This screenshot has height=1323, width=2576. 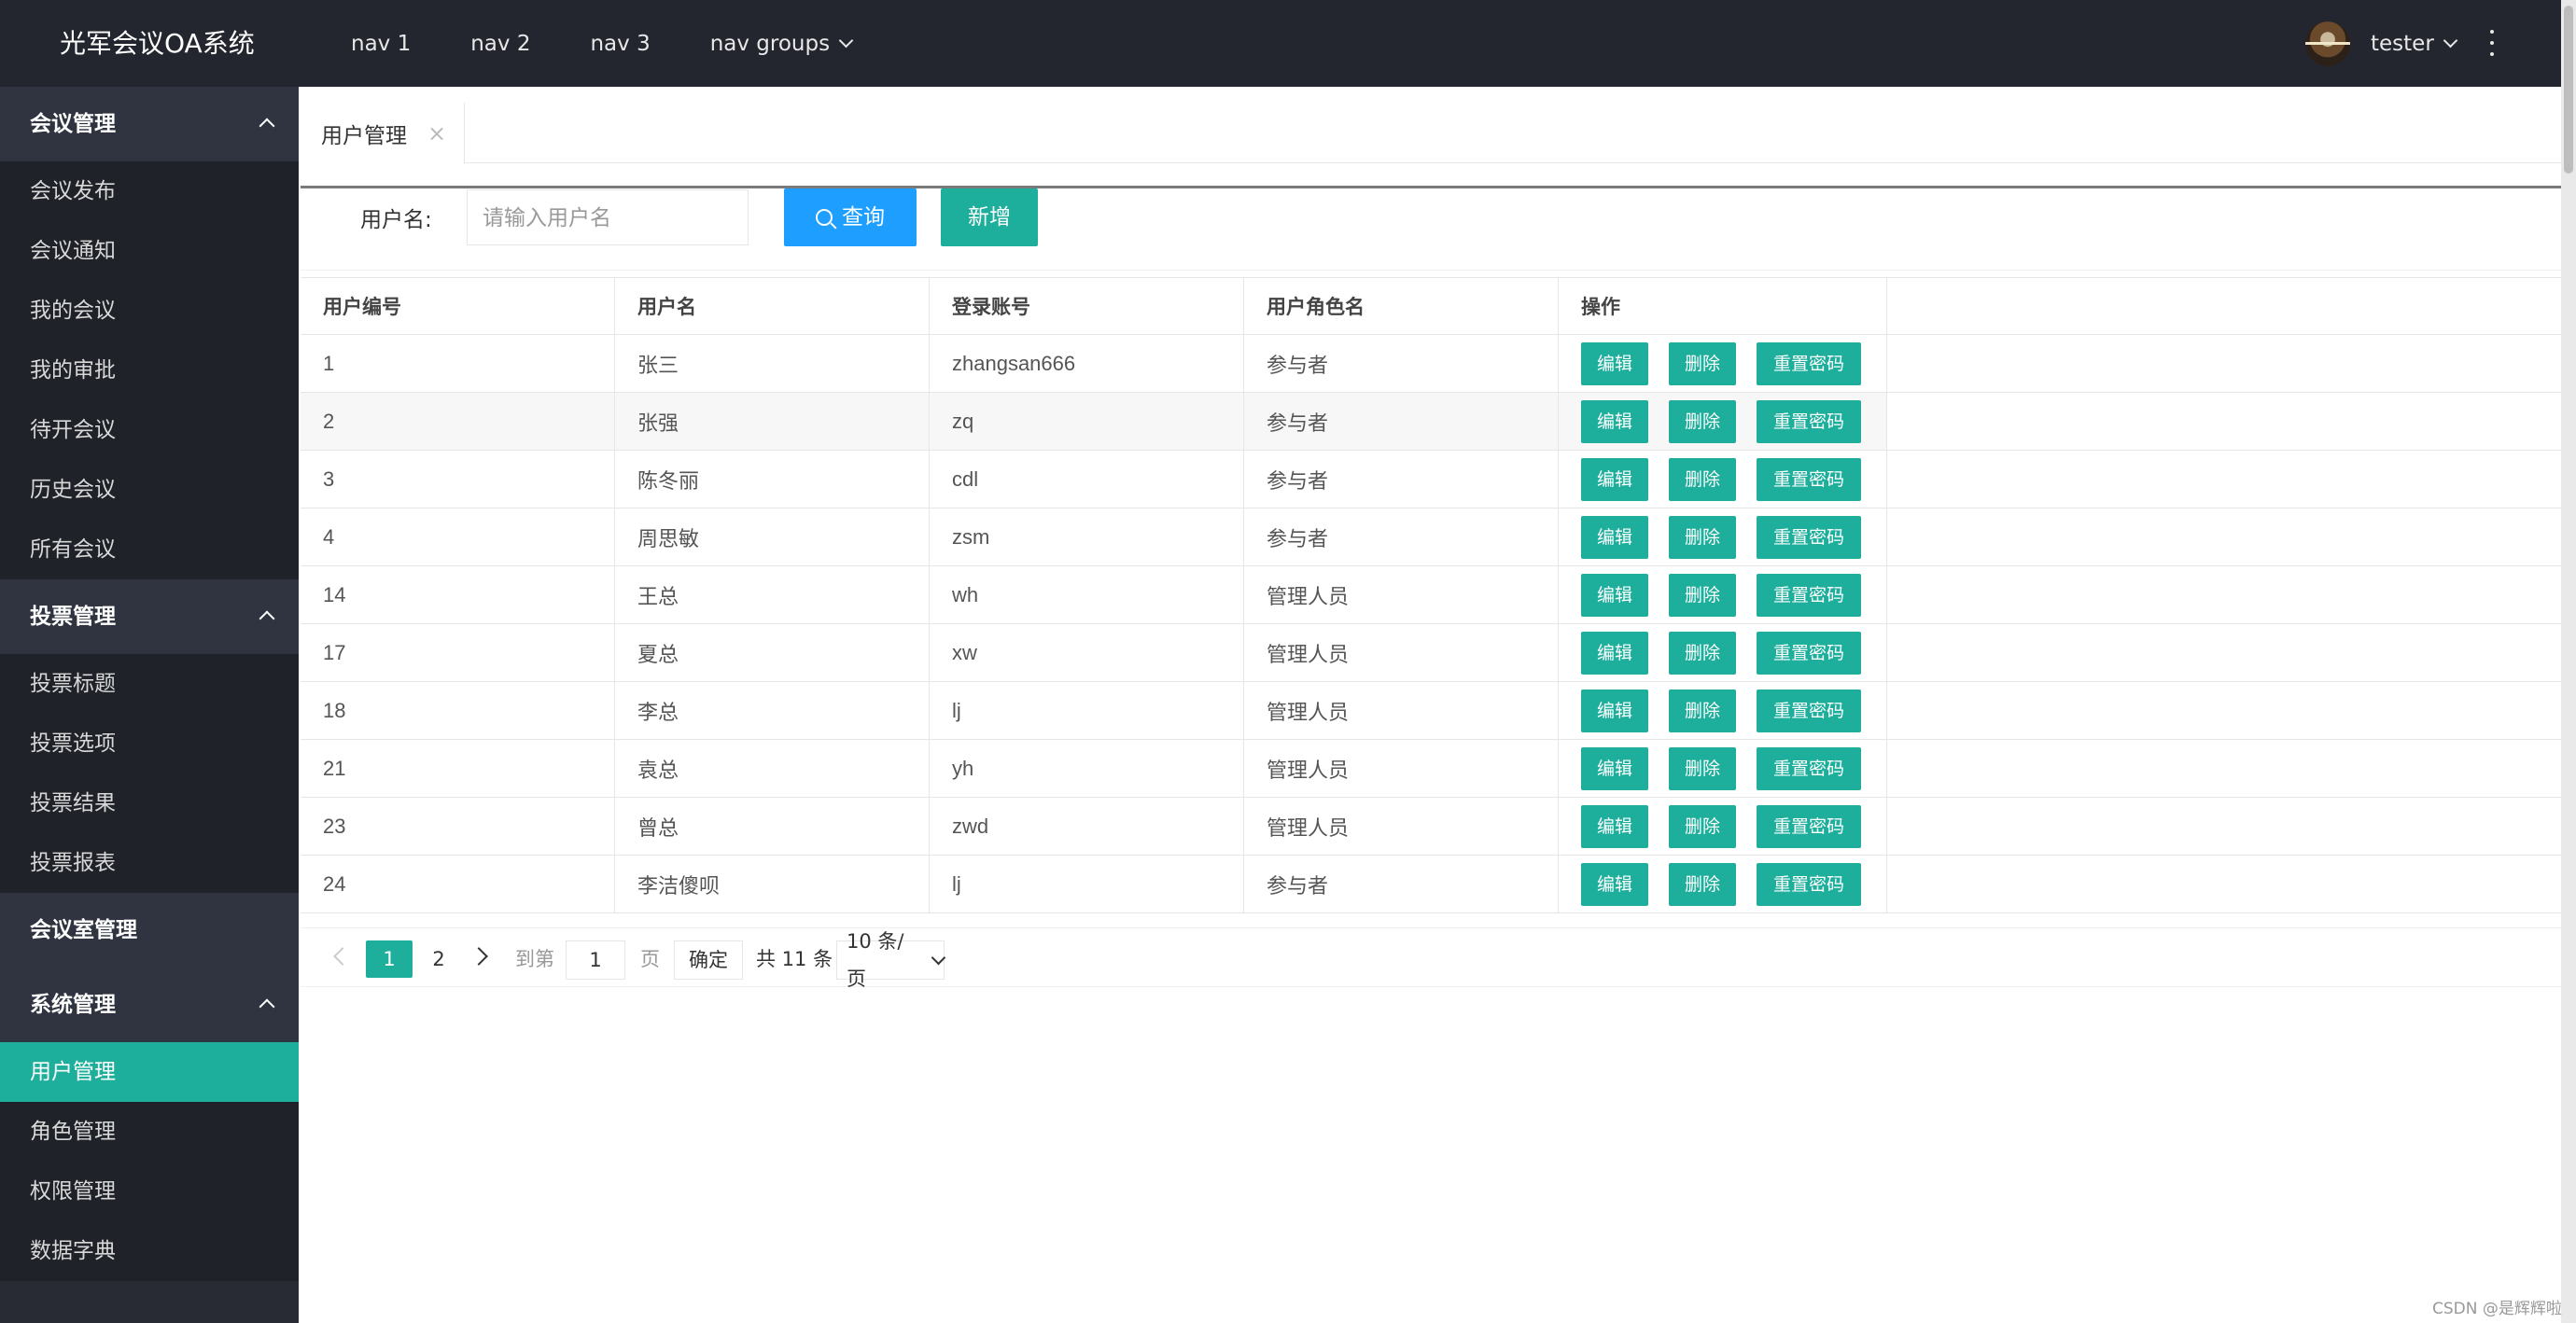 What do you see at coordinates (772, 306) in the screenshot?
I see `header-username: 用户名` at bounding box center [772, 306].